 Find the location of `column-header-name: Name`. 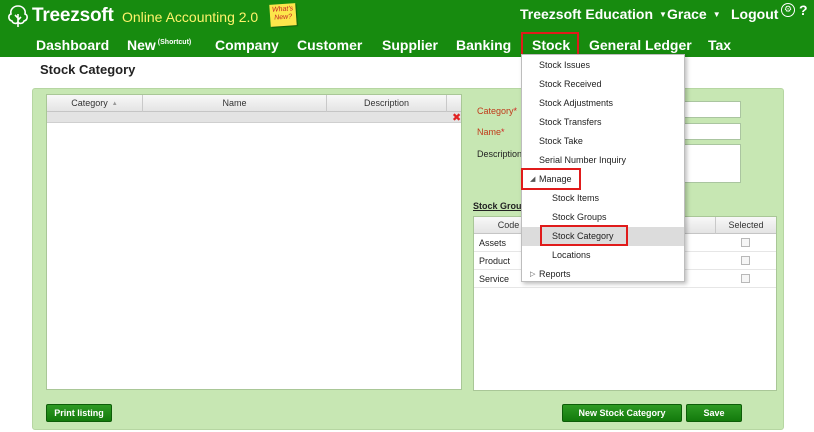

column-header-name: Name is located at coordinates (235, 103).